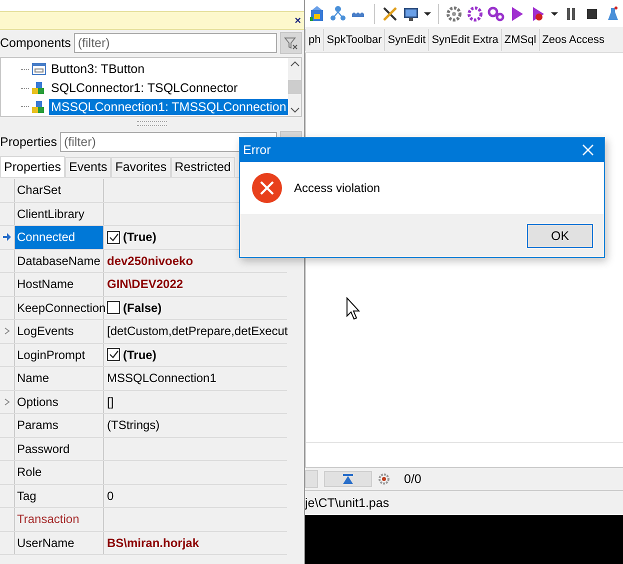  What do you see at coordinates (152, 123) in the screenshot?
I see `splitter-grip` at bounding box center [152, 123].